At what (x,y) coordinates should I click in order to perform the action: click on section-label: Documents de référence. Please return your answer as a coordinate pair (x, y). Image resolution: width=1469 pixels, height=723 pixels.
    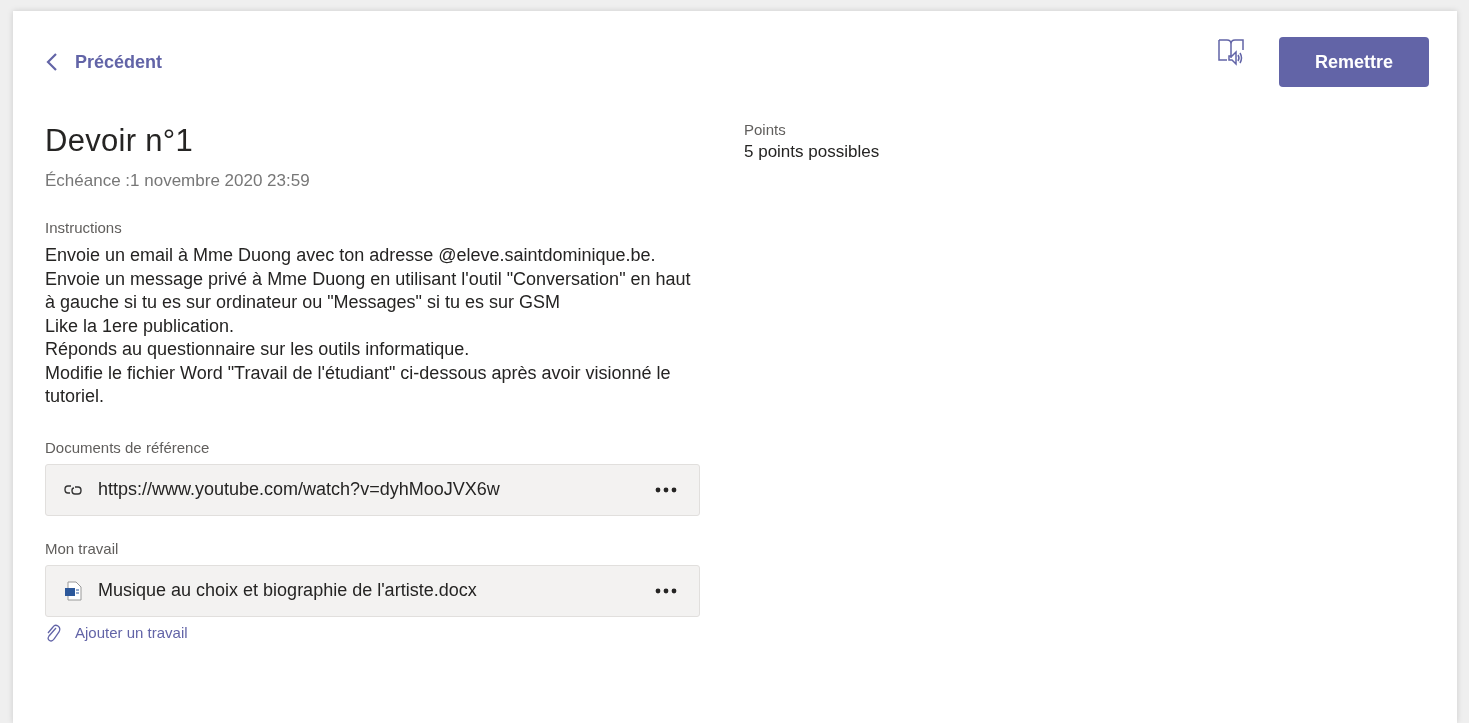
    Looking at the image, I should click on (128, 447).